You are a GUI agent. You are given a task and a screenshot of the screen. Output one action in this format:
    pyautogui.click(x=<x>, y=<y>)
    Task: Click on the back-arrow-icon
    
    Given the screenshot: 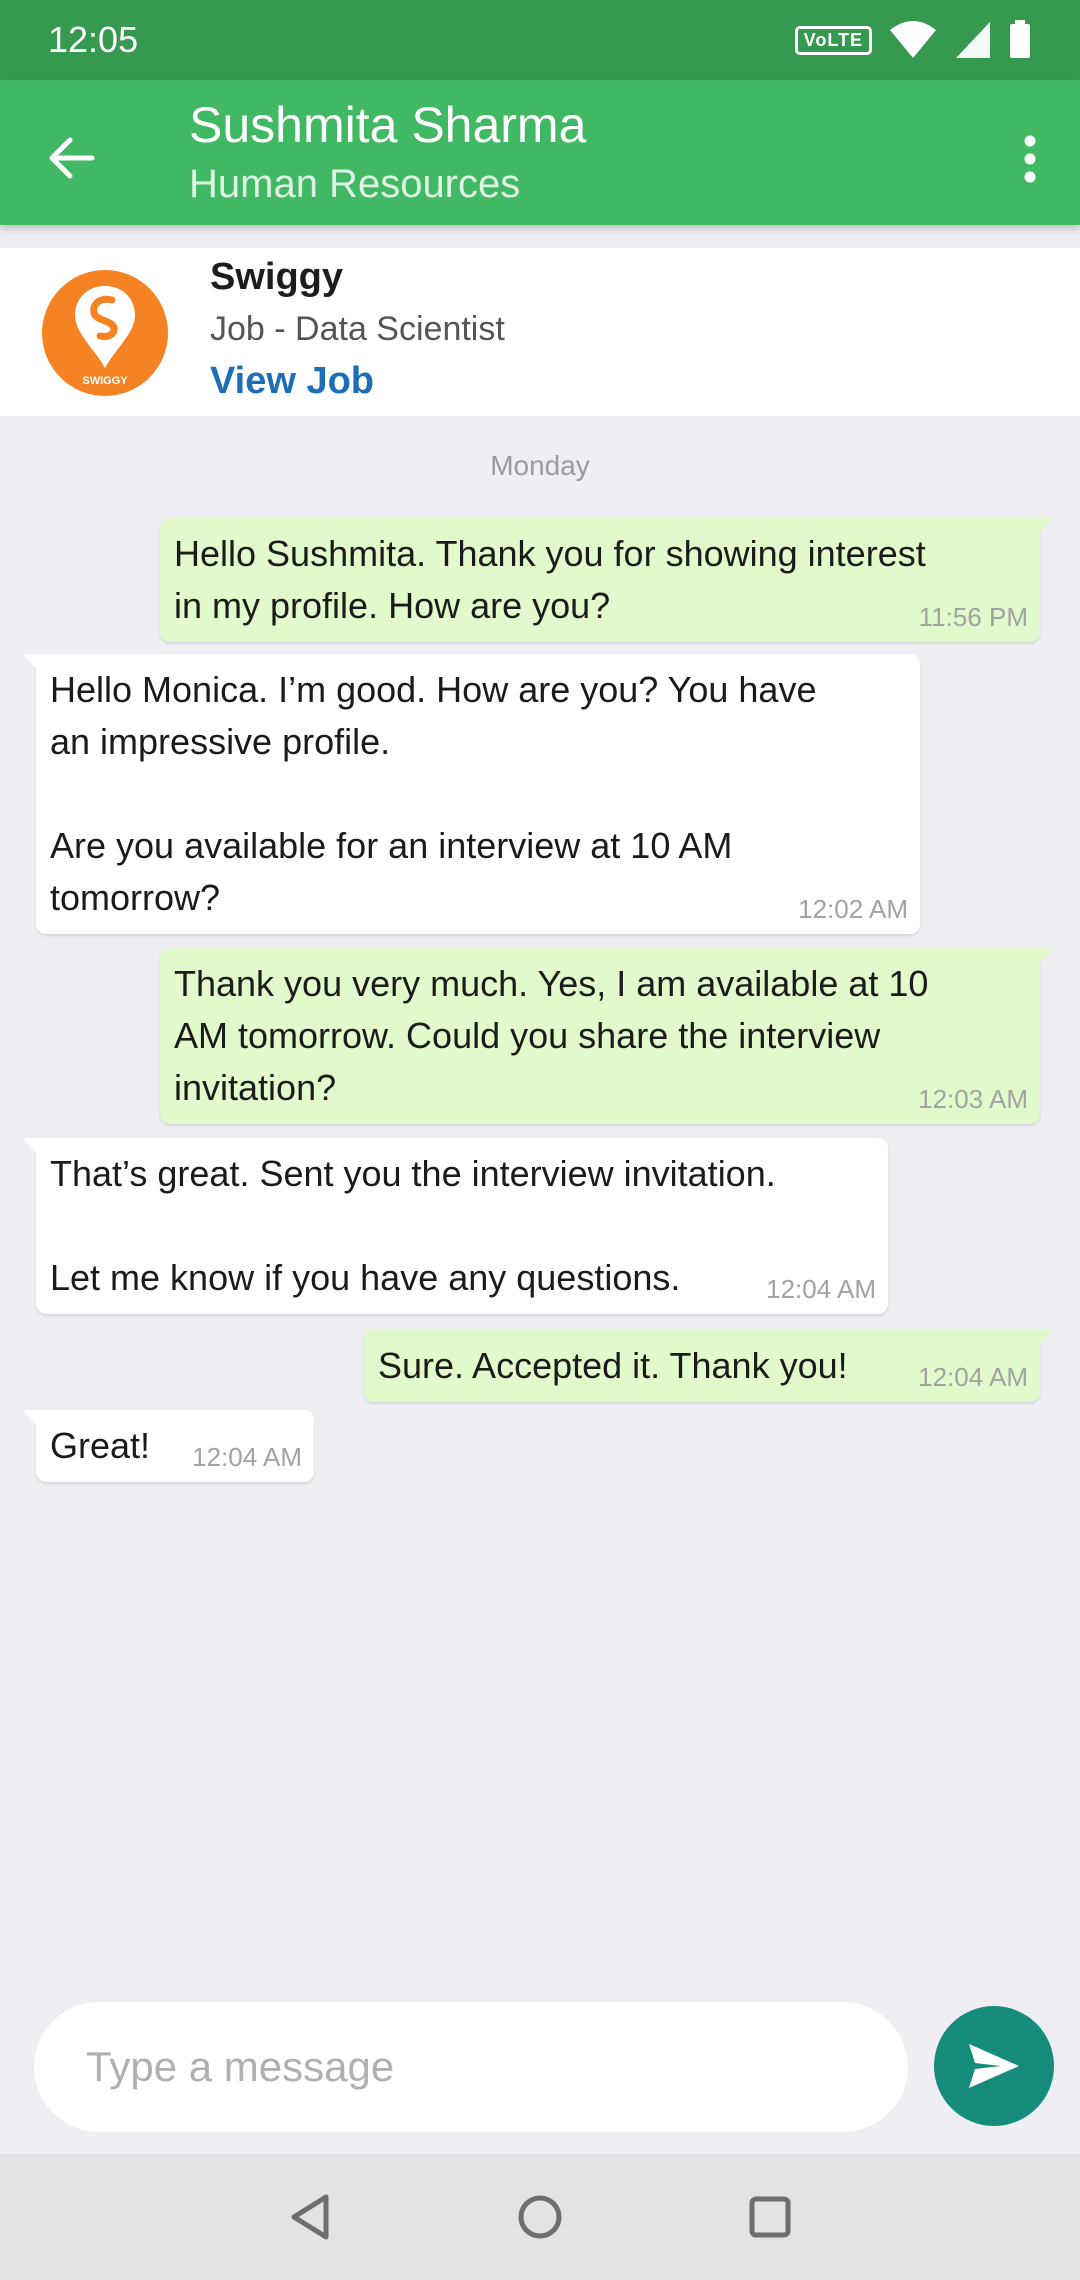 What is the action you would take?
    pyautogui.click(x=72, y=158)
    